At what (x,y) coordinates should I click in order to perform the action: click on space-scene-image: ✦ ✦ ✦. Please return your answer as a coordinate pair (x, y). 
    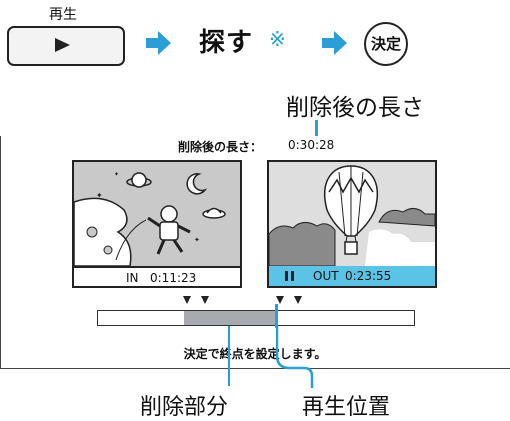
    Looking at the image, I should click on (157, 214).